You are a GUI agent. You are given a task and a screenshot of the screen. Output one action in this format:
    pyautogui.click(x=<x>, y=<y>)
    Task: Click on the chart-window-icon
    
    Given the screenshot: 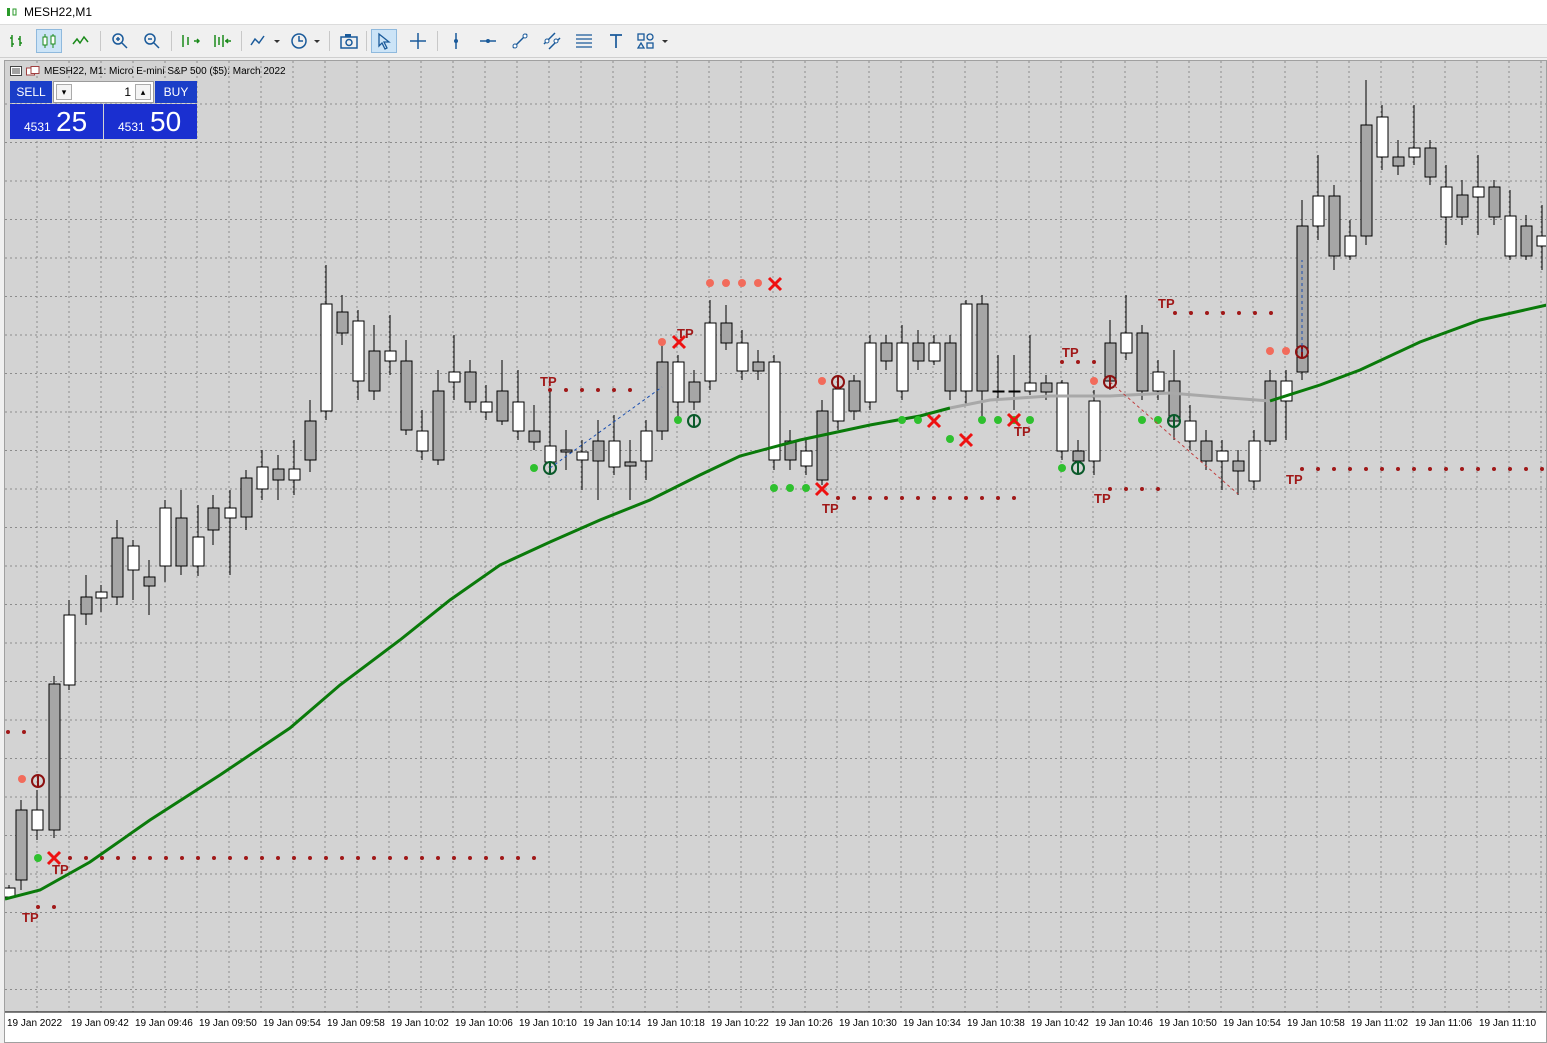 What is the action you would take?
    pyautogui.click(x=12, y=12)
    